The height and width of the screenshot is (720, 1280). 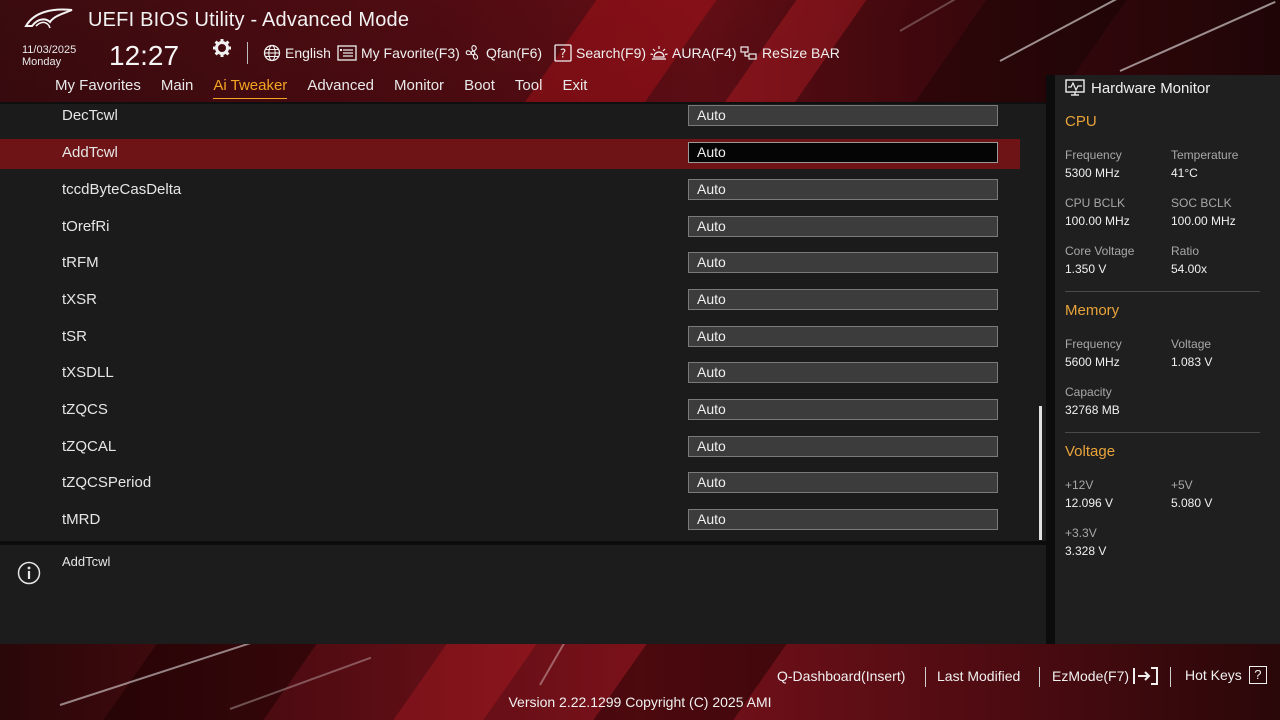 I want to click on setting-row-txsr: tXSR Auto, so click(x=510, y=301).